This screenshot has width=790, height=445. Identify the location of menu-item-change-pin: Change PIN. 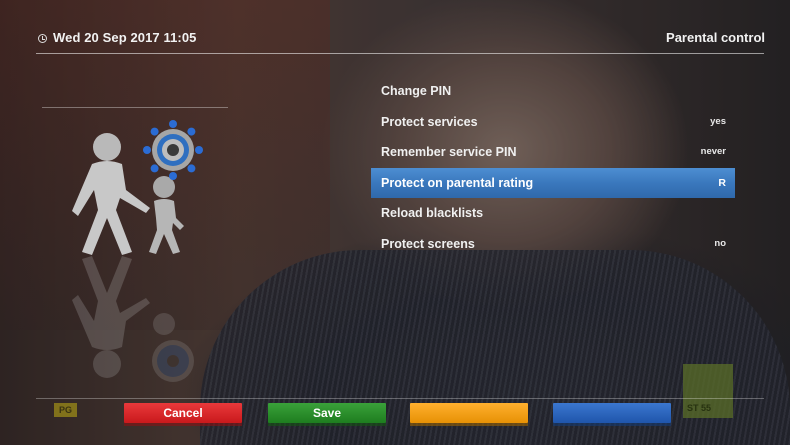
(553, 91).